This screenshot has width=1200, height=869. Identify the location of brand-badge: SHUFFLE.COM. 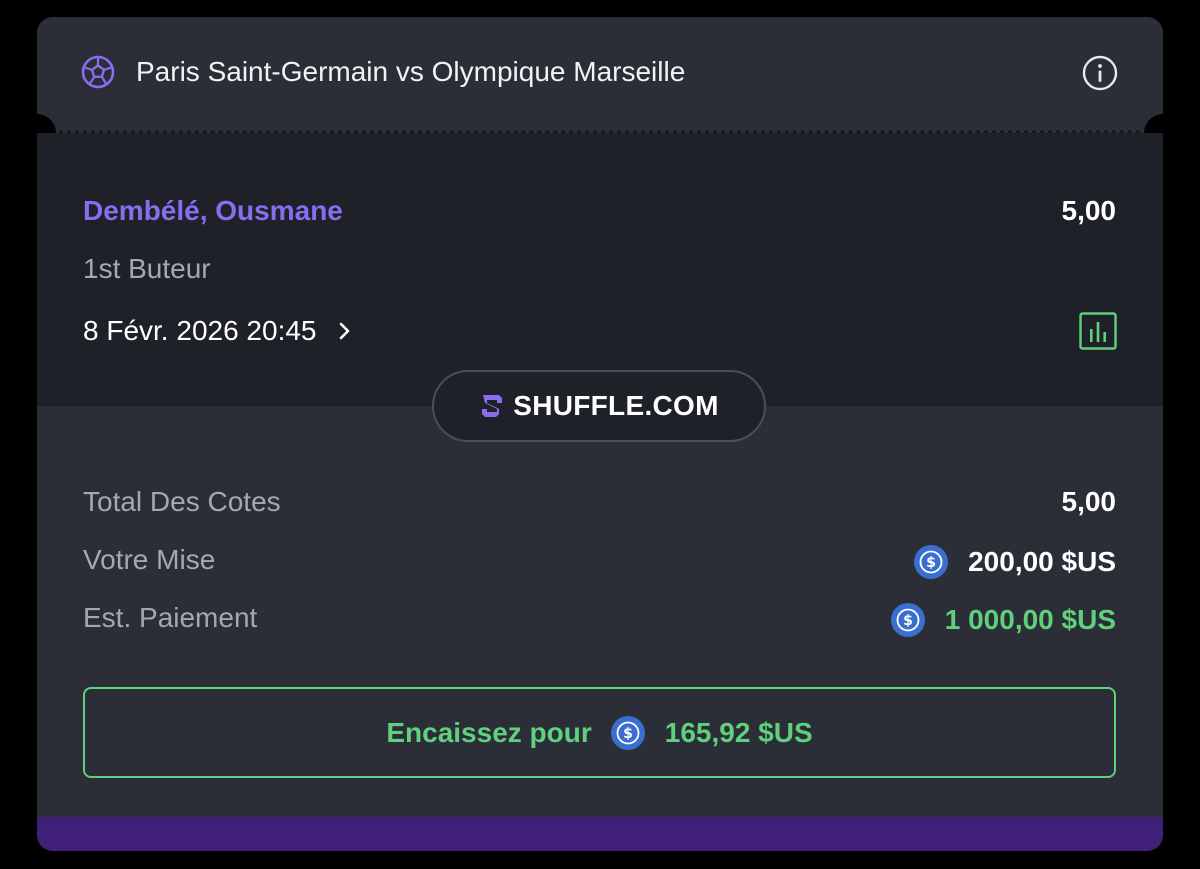
(599, 406).